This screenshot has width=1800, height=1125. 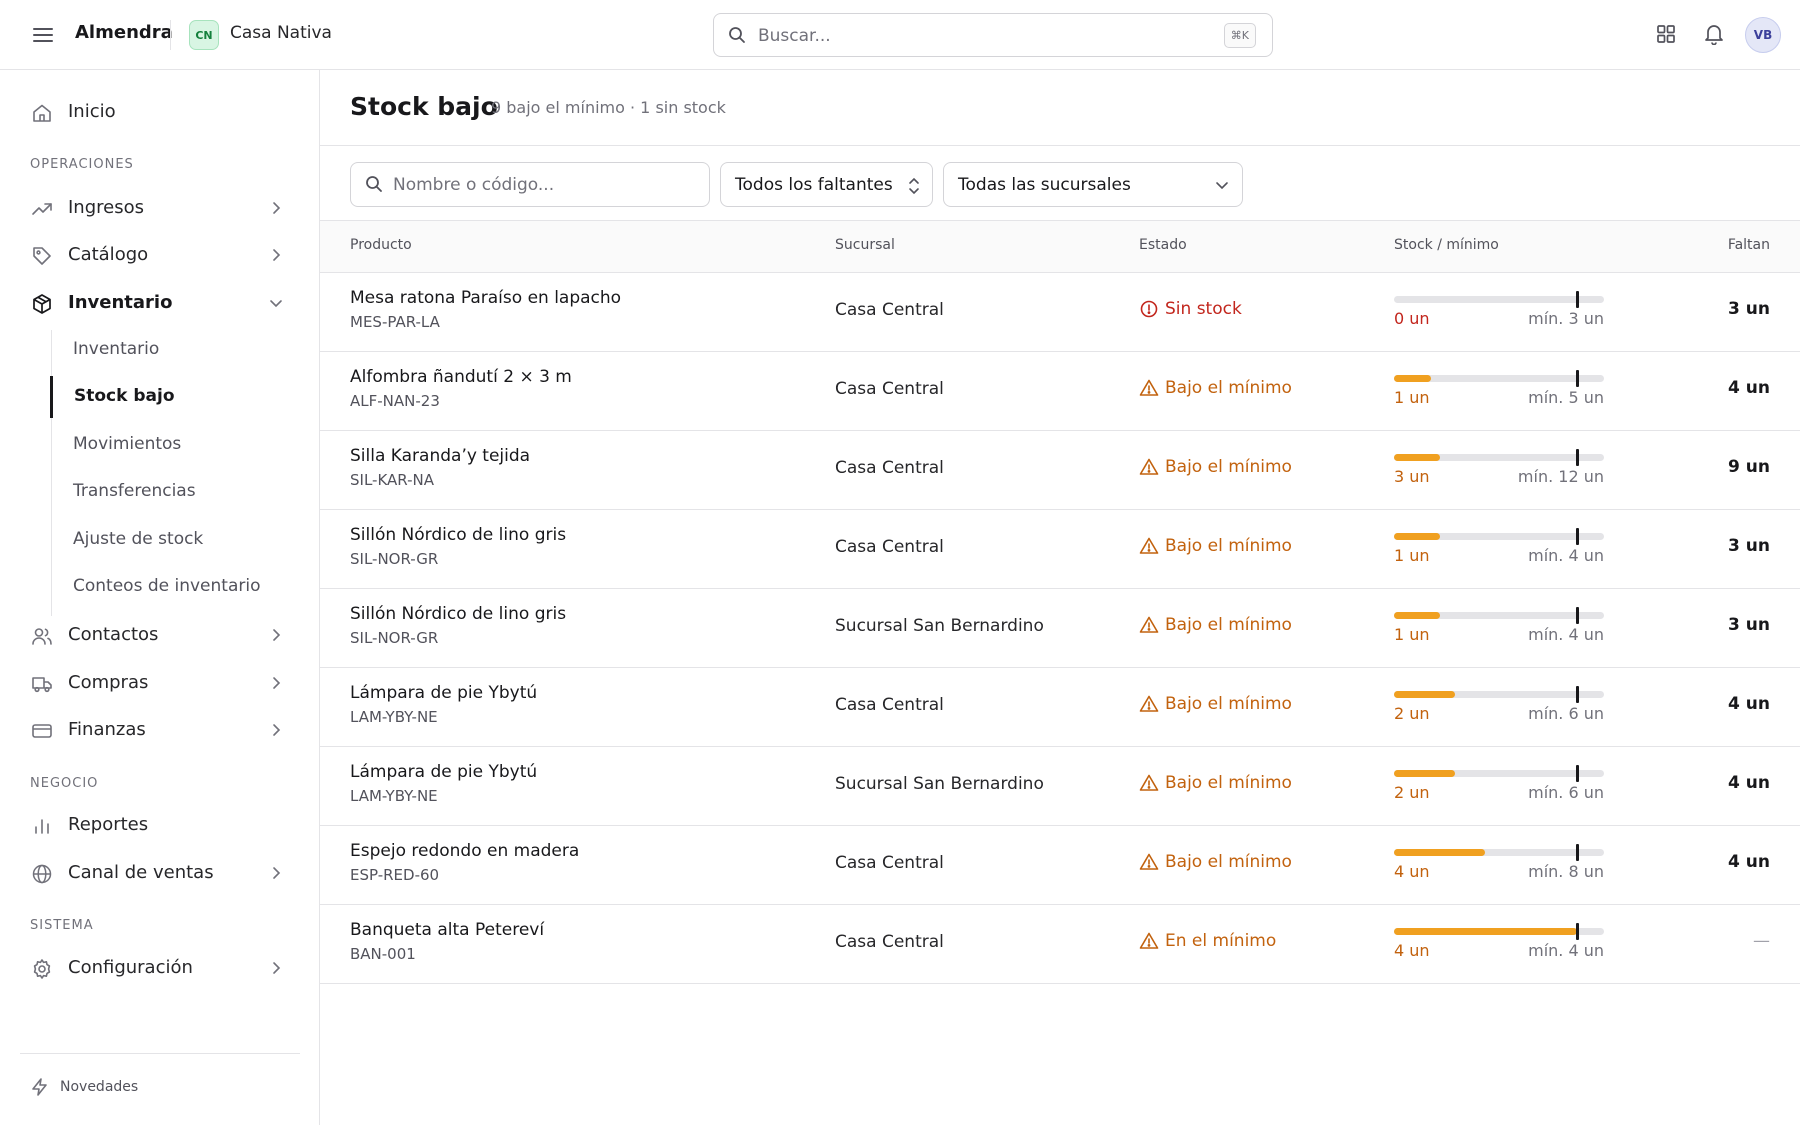 What do you see at coordinates (1716, 35) in the screenshot?
I see `notifications-bell-icon` at bounding box center [1716, 35].